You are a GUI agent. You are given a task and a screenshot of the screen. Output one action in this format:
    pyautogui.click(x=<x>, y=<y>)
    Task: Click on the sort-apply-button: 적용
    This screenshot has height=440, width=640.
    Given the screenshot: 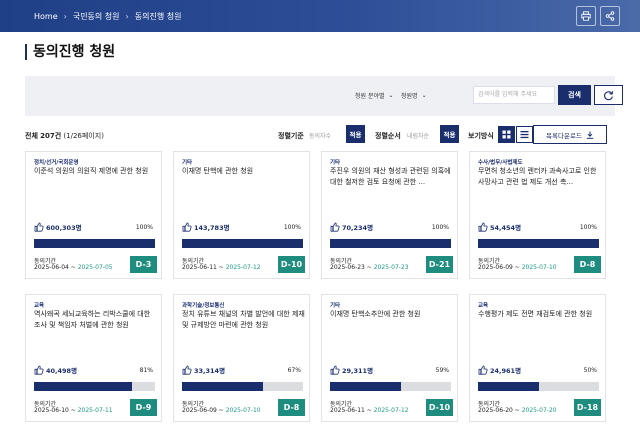 What is the action you would take?
    pyautogui.click(x=355, y=134)
    